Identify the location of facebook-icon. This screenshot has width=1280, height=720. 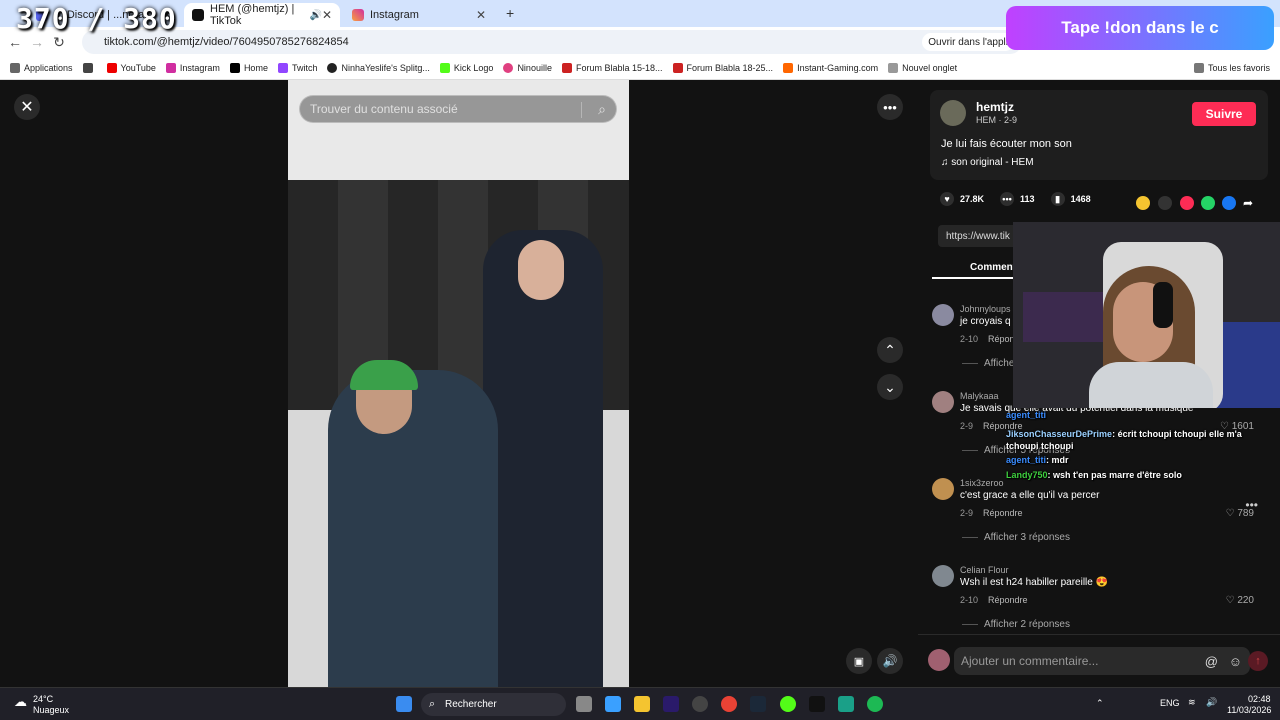
(1229, 203).